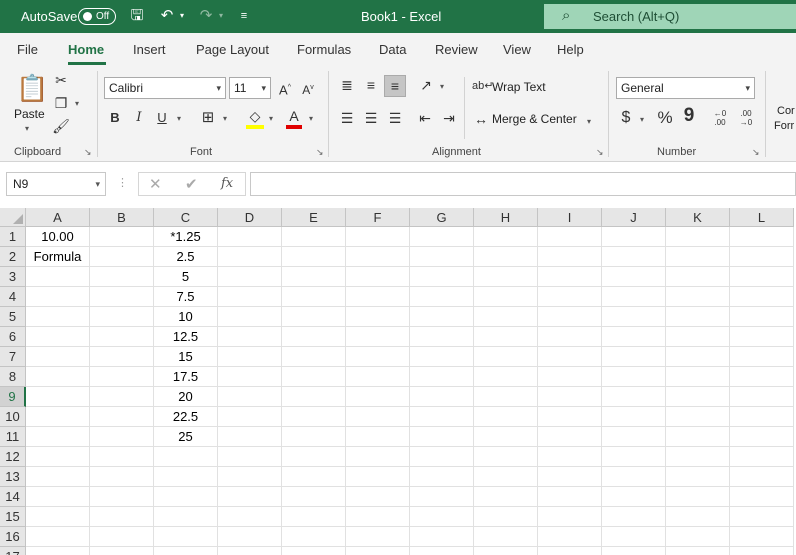 Image resolution: width=796 pixels, height=555 pixels. I want to click on cell-i14, so click(570, 497).